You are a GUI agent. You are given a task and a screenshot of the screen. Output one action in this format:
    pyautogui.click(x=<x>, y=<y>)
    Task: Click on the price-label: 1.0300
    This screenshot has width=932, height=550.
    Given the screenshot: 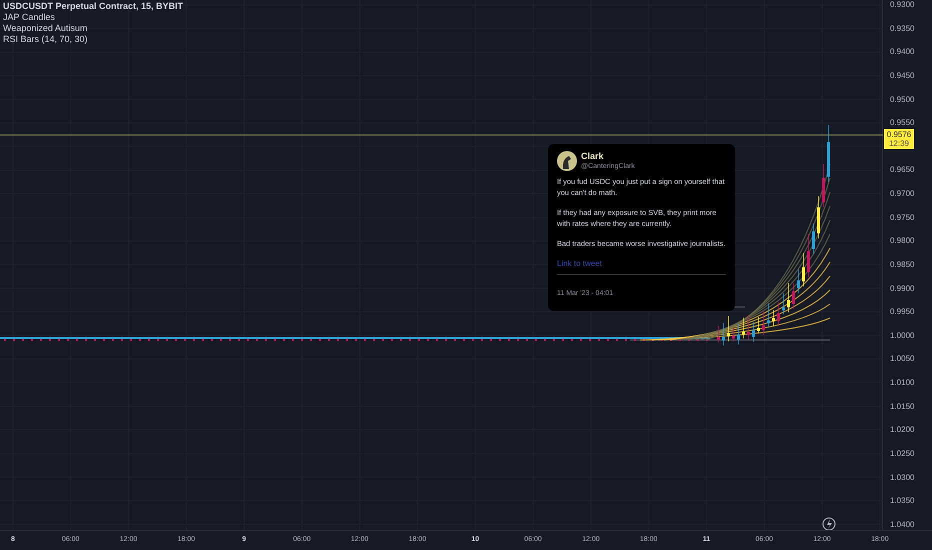 What is the action you would take?
    pyautogui.click(x=903, y=477)
    